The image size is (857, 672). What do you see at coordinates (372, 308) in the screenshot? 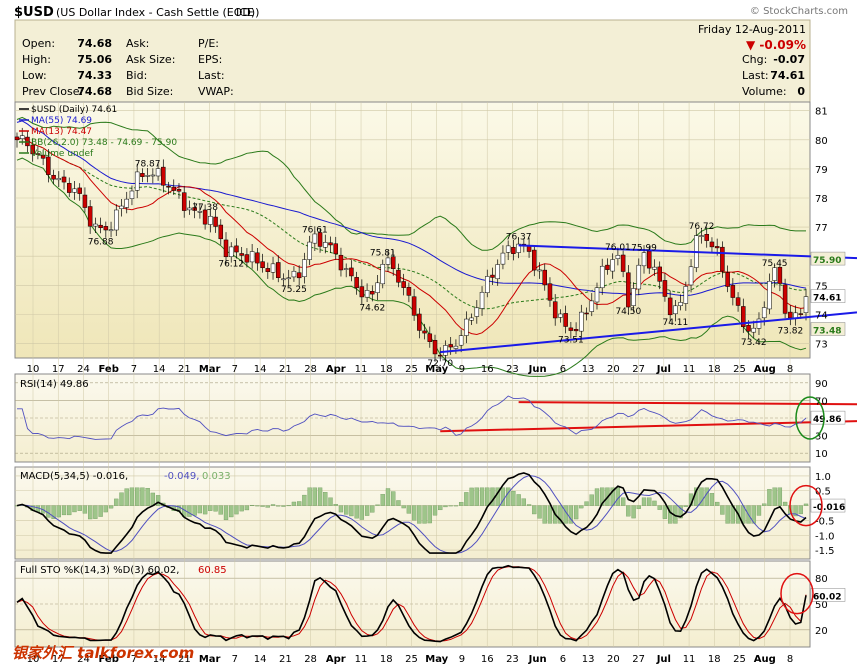
I see `price-annotation: 74.62` at bounding box center [372, 308].